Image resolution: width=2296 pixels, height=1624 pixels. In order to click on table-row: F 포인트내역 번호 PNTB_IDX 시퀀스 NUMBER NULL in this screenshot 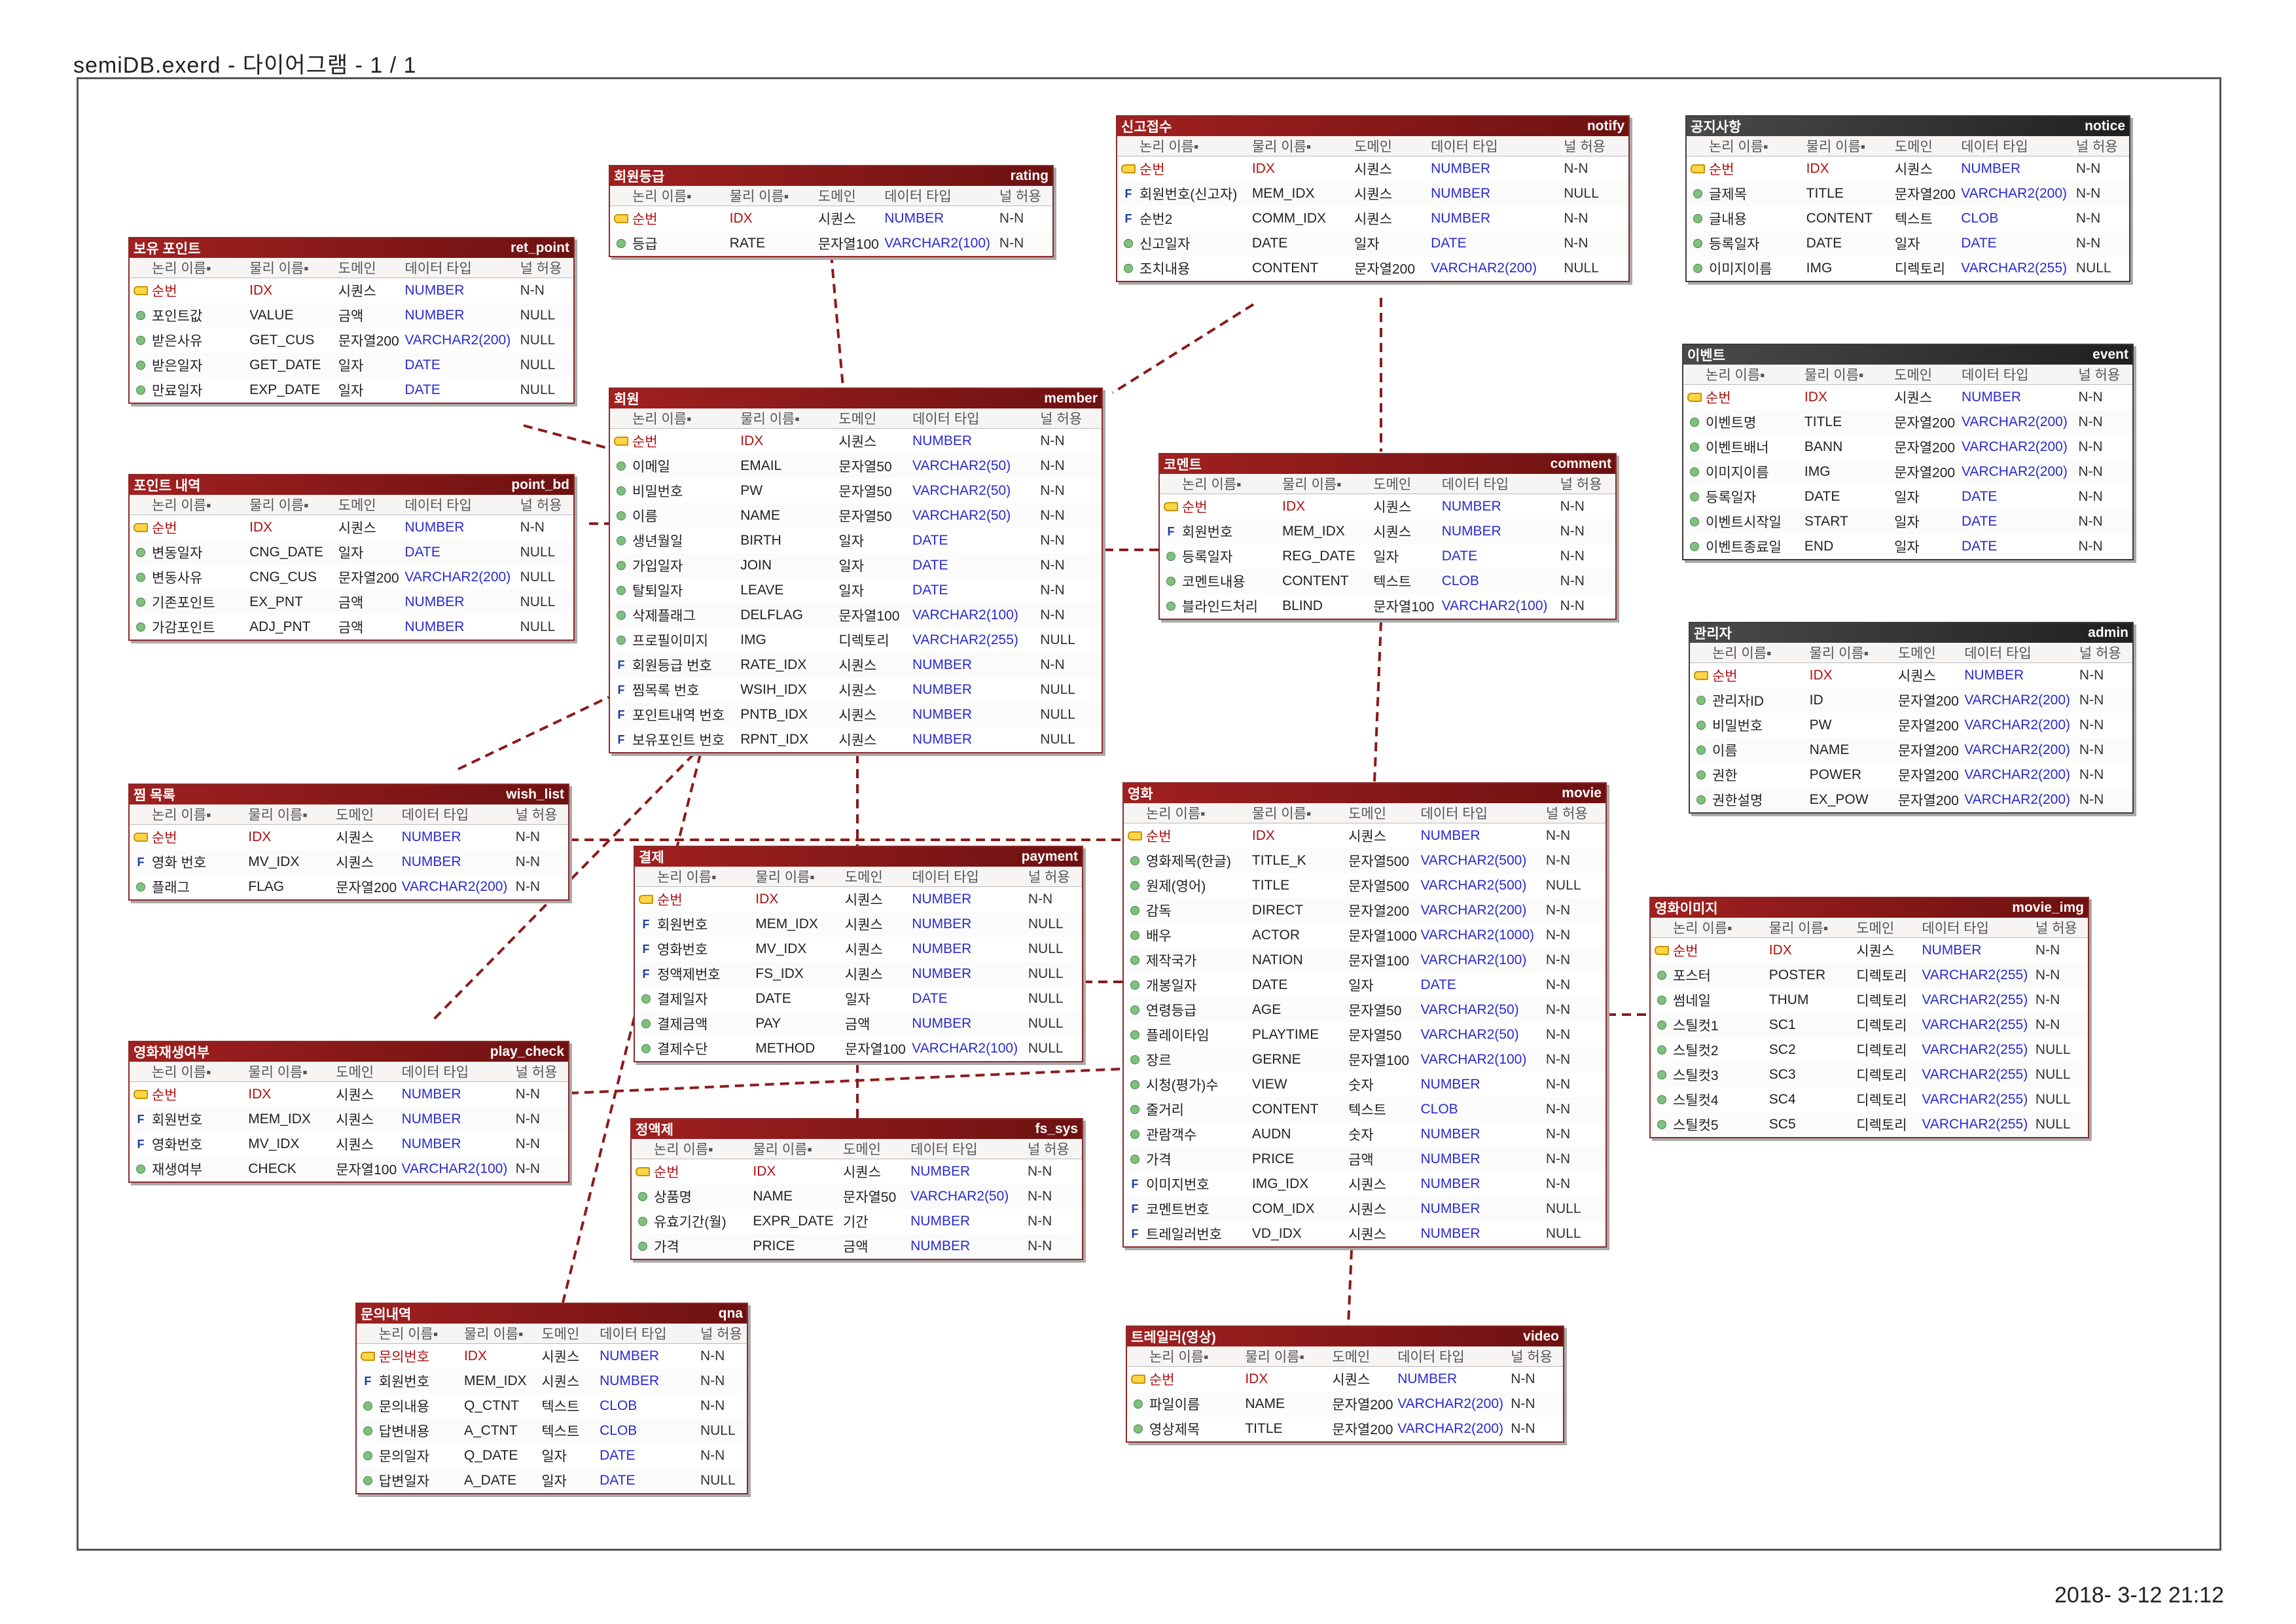, I will do `click(856, 715)`.